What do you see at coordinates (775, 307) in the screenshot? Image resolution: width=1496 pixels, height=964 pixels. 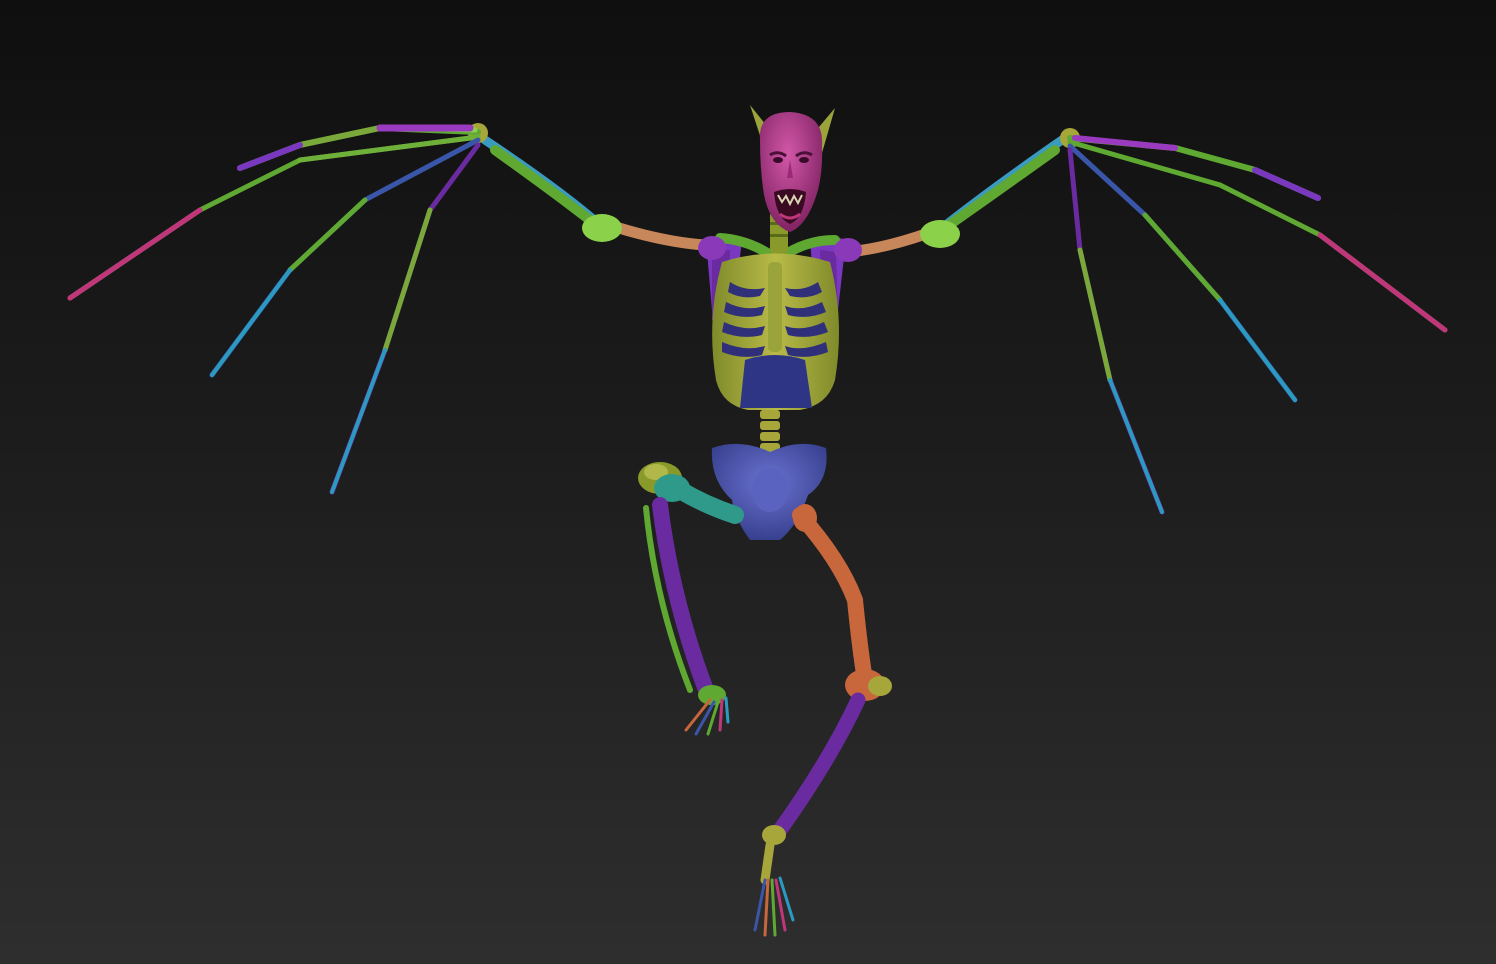 I see `sternum` at bounding box center [775, 307].